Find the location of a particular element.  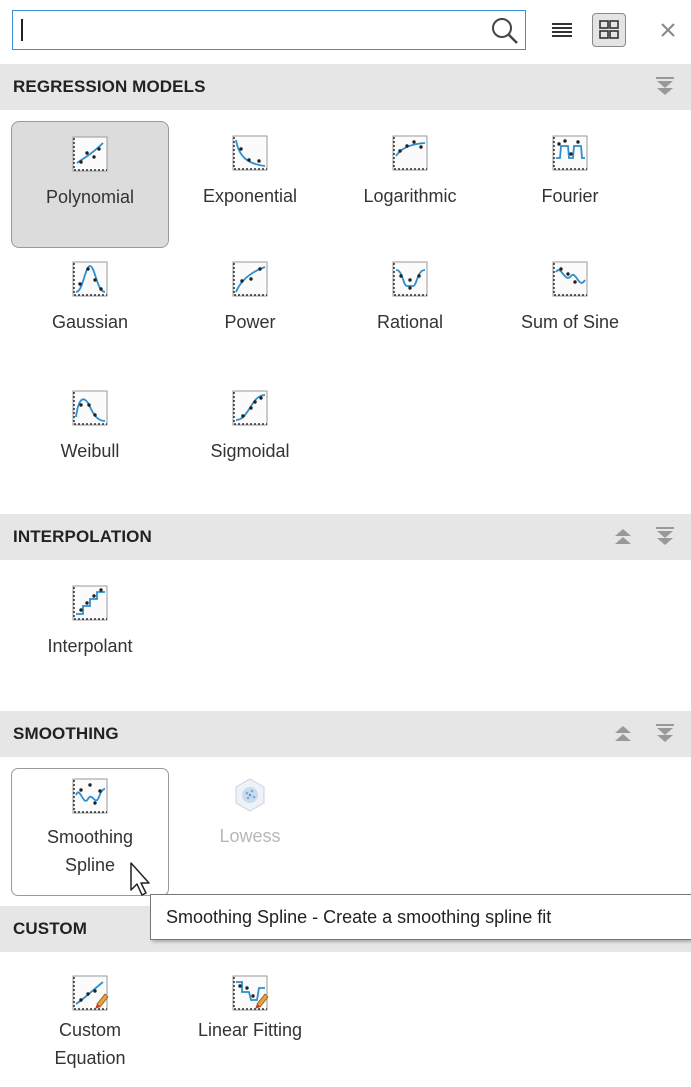

item-label: Sum of Sine is located at coordinates (570, 322).